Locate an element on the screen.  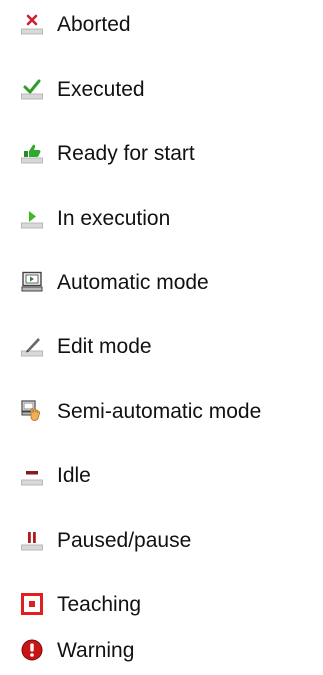
legend-label: Aborted is located at coordinates (94, 24).